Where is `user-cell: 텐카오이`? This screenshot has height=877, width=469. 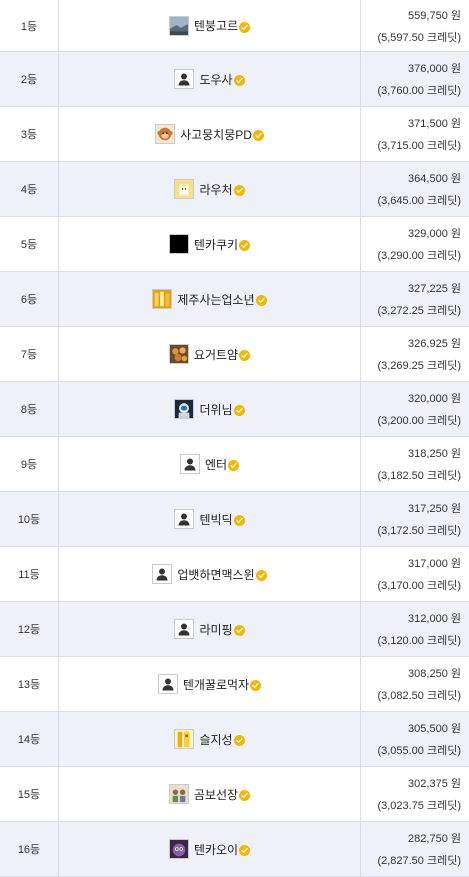
user-cell: 텐카오이 is located at coordinates (210, 849).